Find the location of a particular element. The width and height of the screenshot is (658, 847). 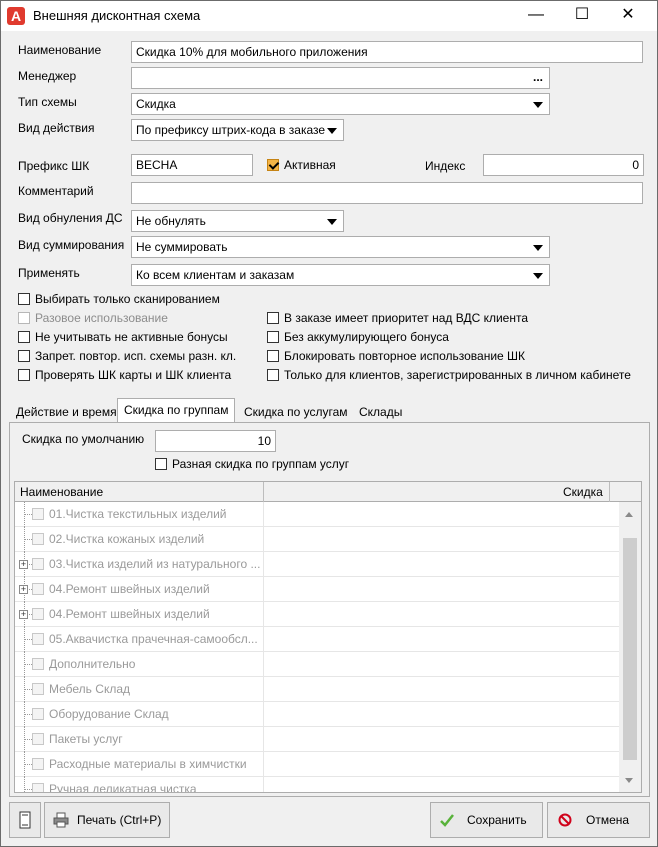

table-row: Оборудование Склад is located at coordinates (317, 714).